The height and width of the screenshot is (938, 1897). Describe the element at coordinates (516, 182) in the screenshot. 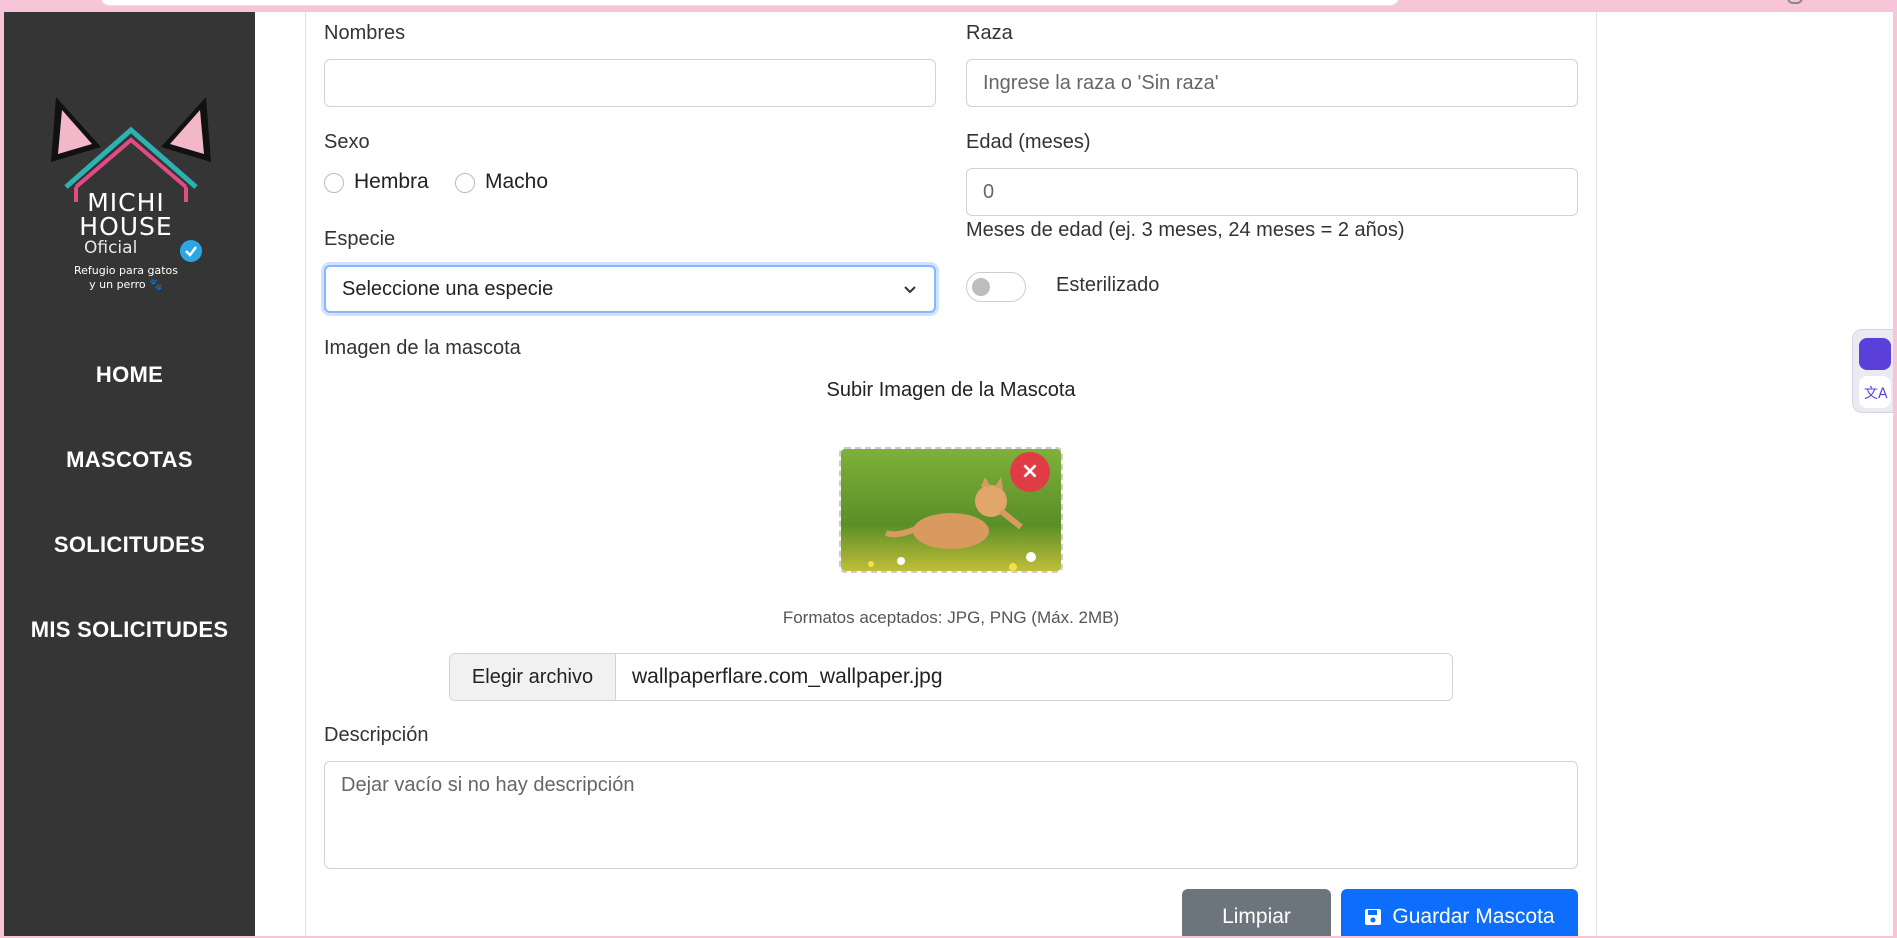

I see `radio-macho-label: Macho` at that location.